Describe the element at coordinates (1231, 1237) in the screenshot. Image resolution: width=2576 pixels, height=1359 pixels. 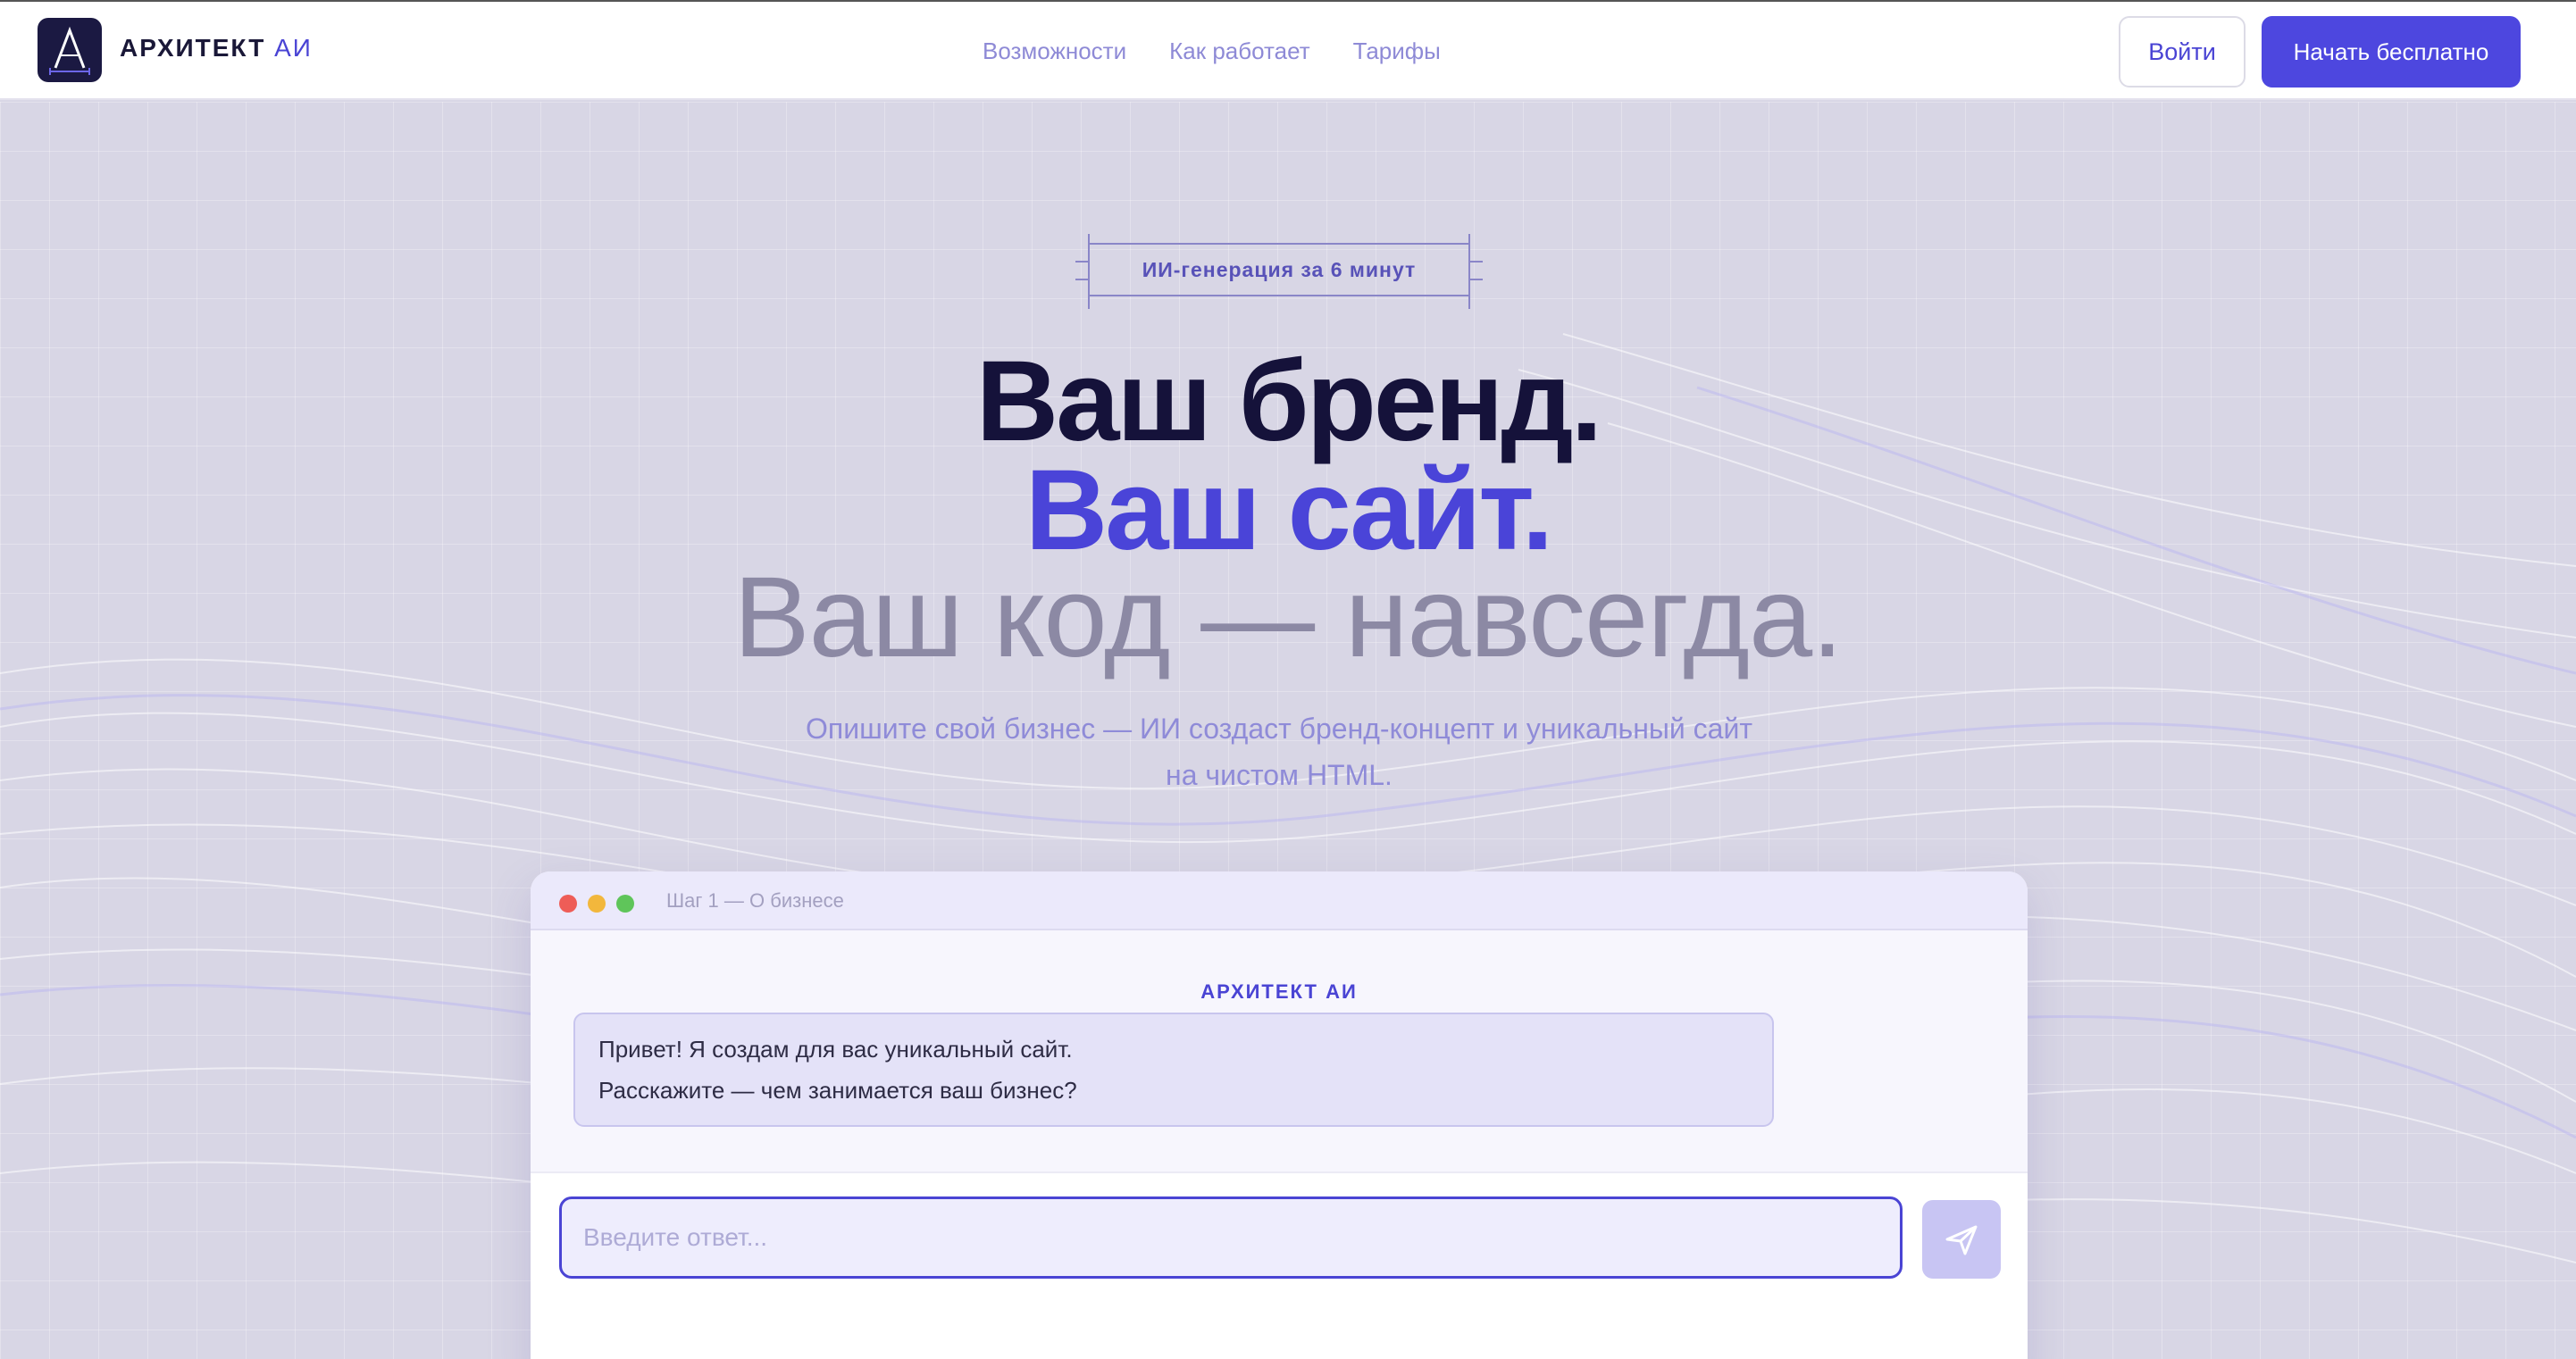
I see `answer-input` at that location.